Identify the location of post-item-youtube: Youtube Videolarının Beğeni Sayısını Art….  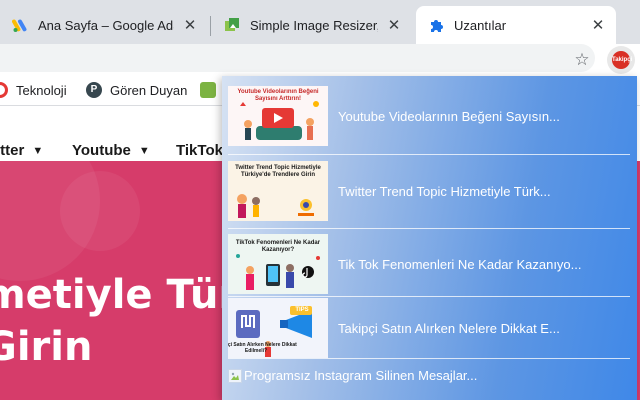
(428, 116).